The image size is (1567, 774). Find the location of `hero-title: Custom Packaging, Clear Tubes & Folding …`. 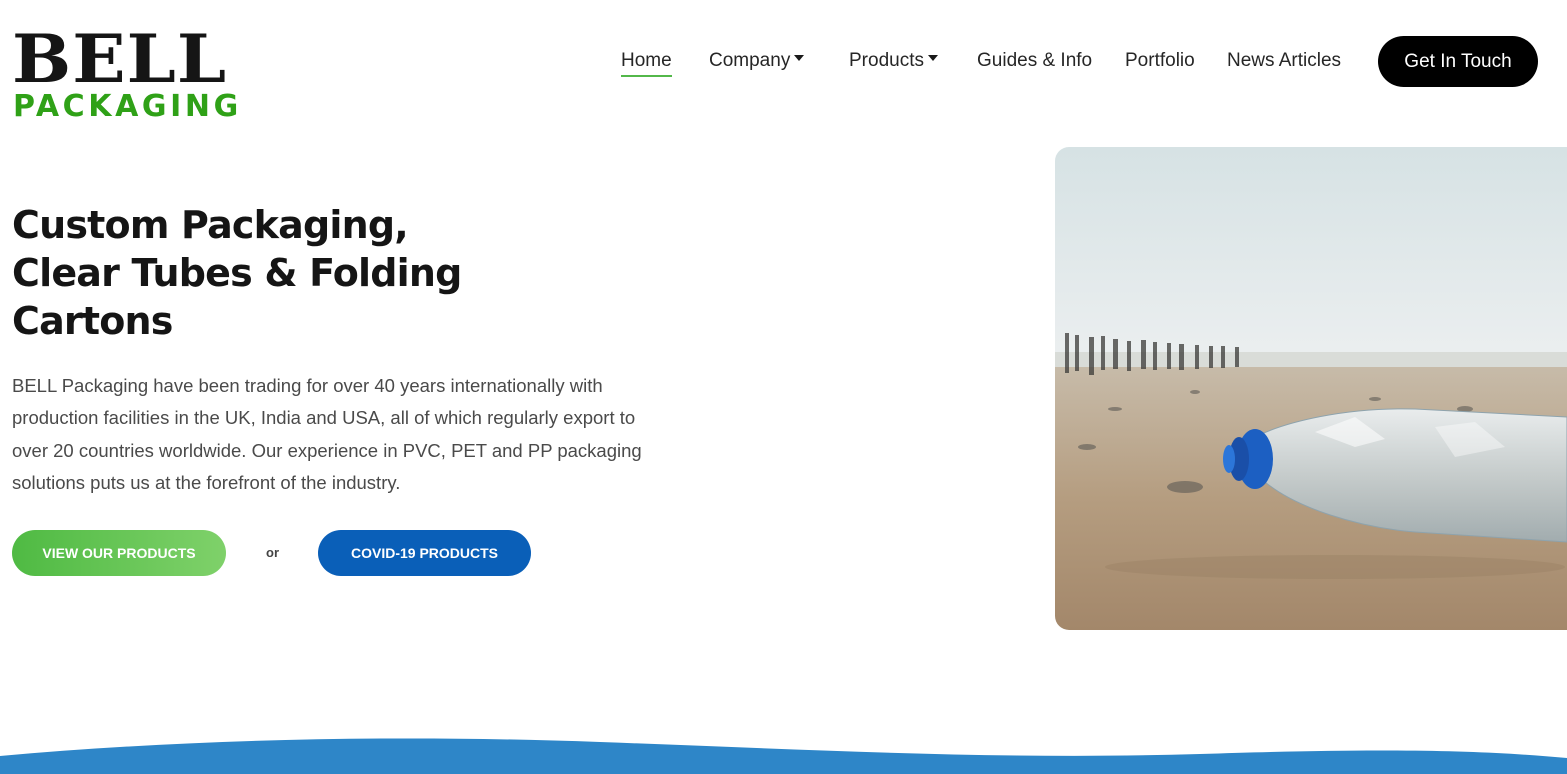

hero-title: Custom Packaging, Clear Tubes & Folding … is located at coordinates (272, 273).